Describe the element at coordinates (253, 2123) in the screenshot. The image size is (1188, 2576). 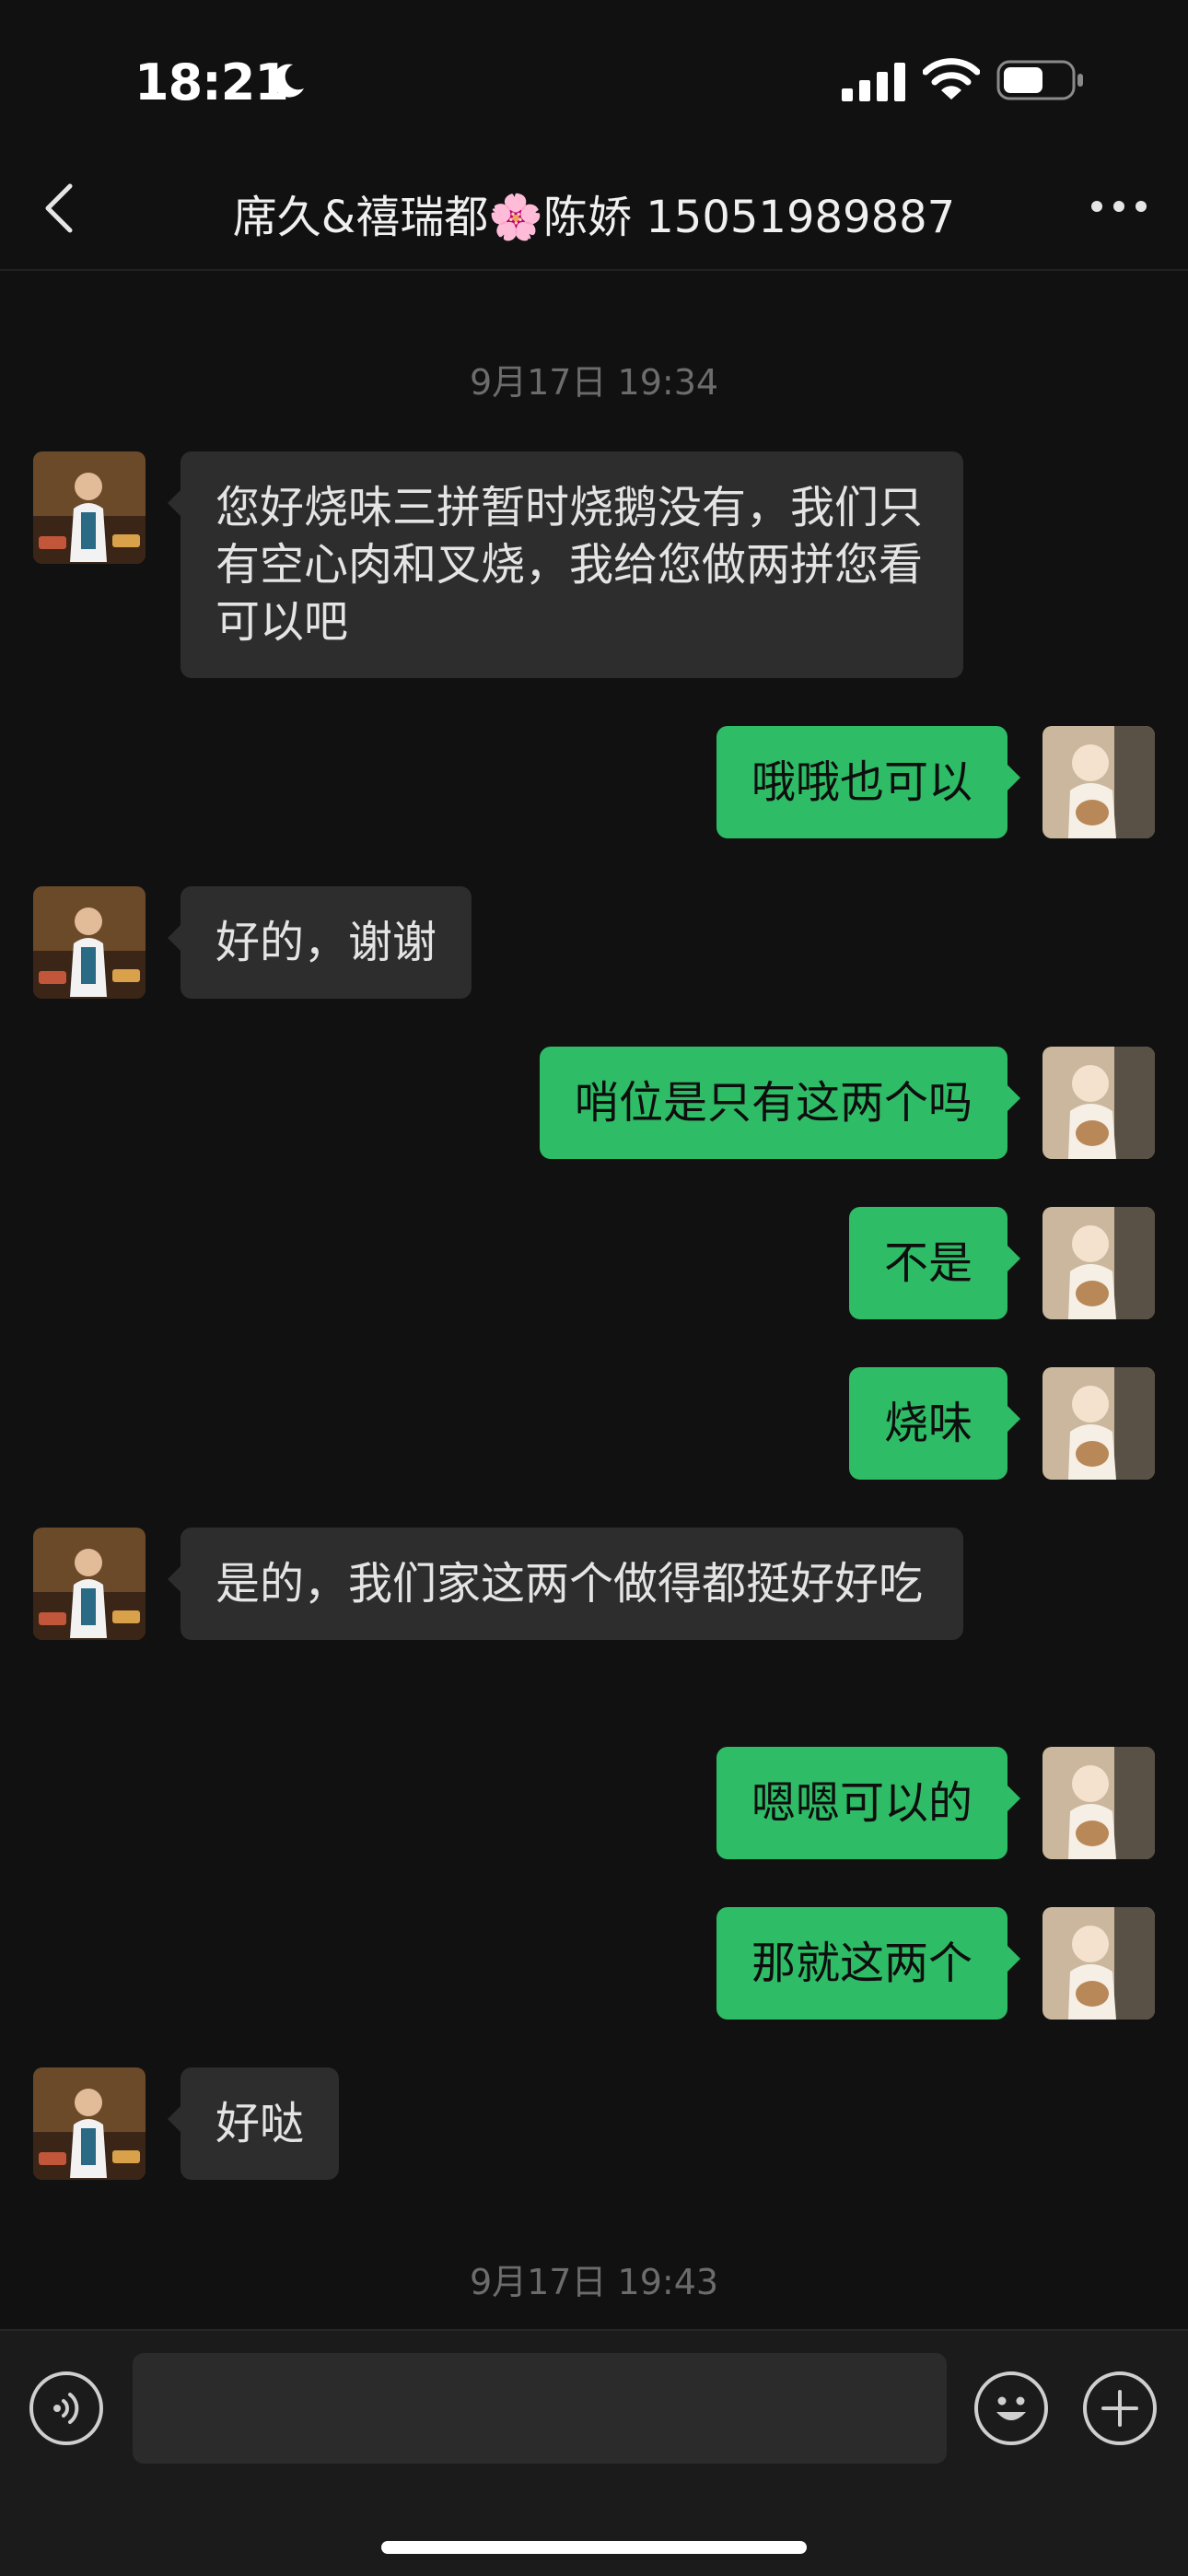
I see `incoming-message-bubble: 好哒` at that location.